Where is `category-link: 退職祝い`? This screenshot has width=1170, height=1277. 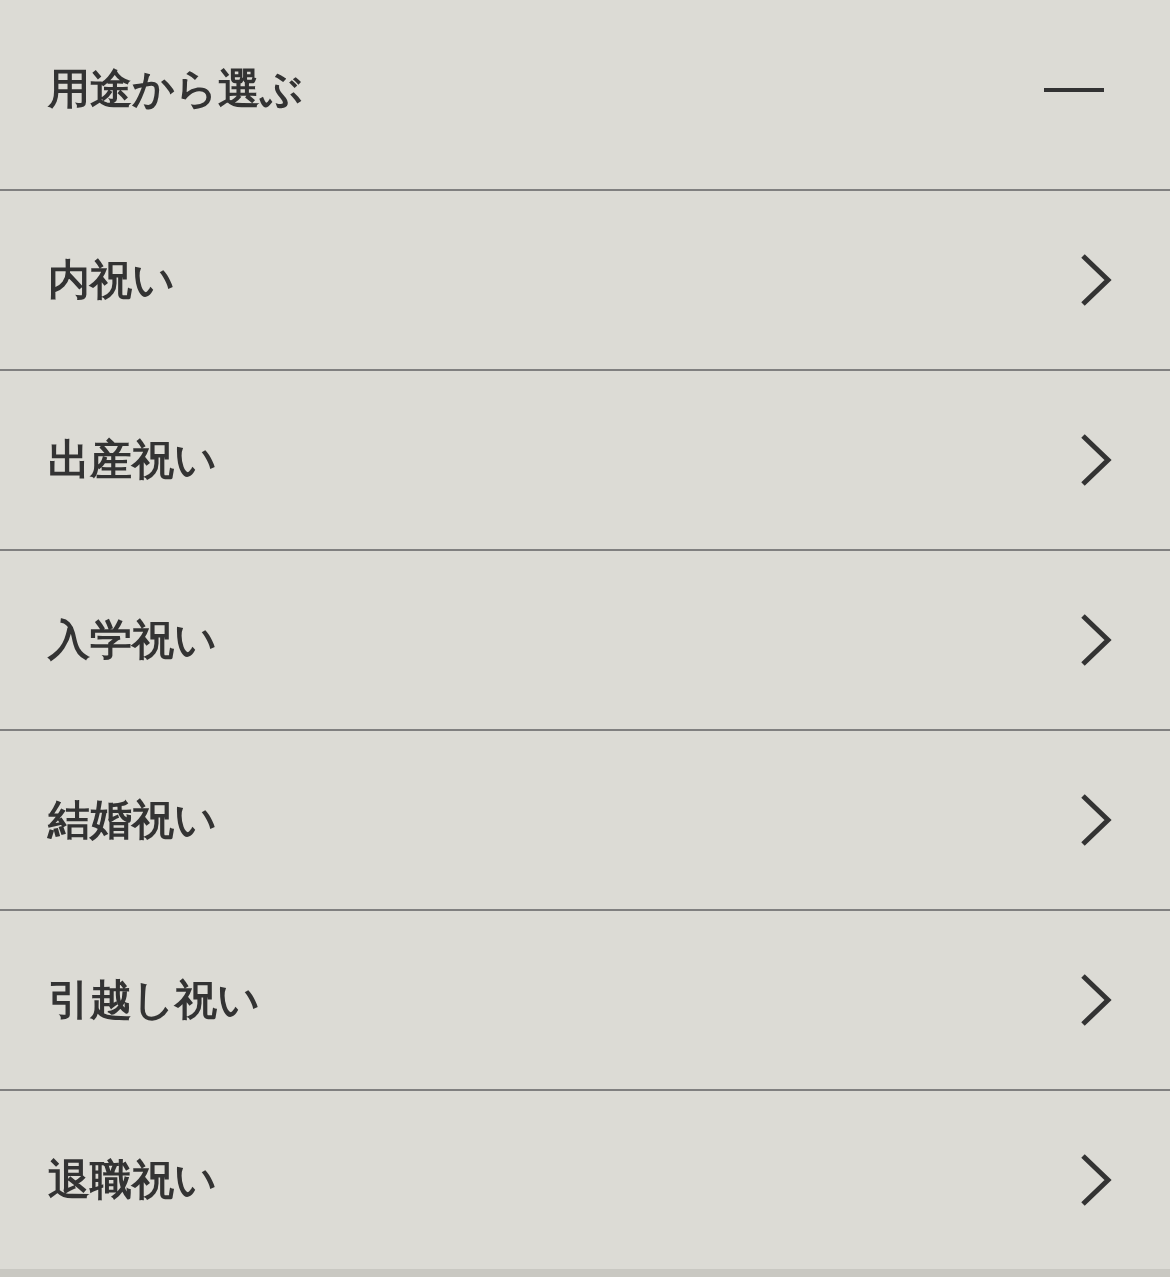 category-link: 退職祝い is located at coordinates (585, 1180).